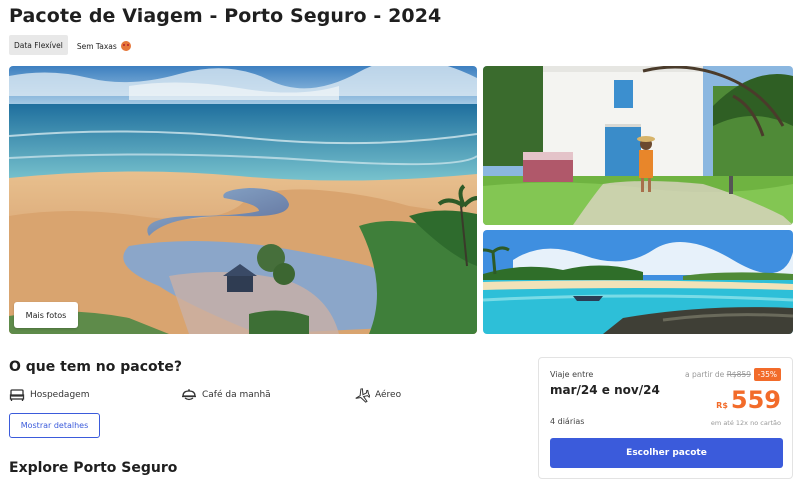 Image resolution: width=800 pixels, height=482 pixels. Describe the element at coordinates (60, 395) in the screenshot. I see `amenity-label: Hospedagem` at that location.